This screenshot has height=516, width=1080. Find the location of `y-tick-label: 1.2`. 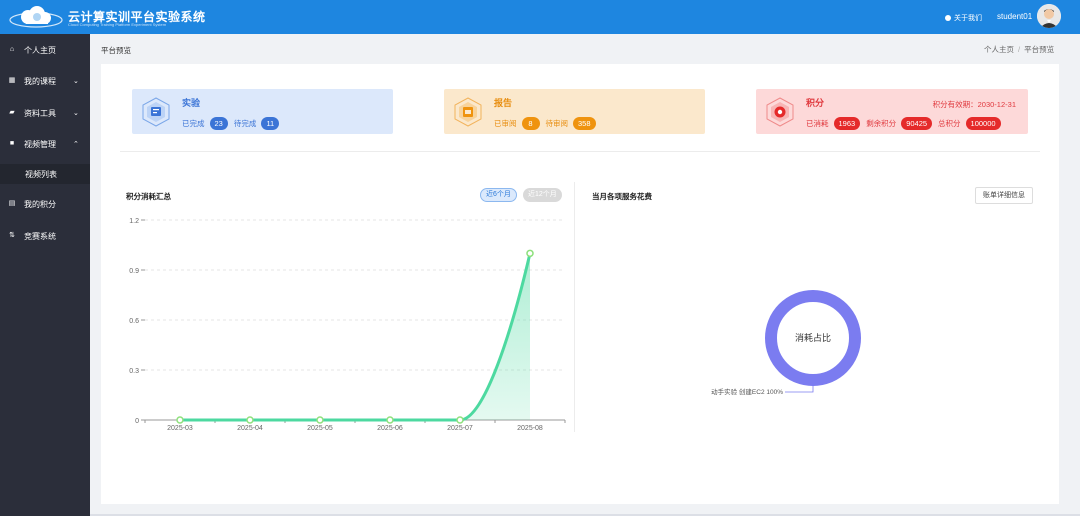

y-tick-label: 1.2 is located at coordinates (134, 221).